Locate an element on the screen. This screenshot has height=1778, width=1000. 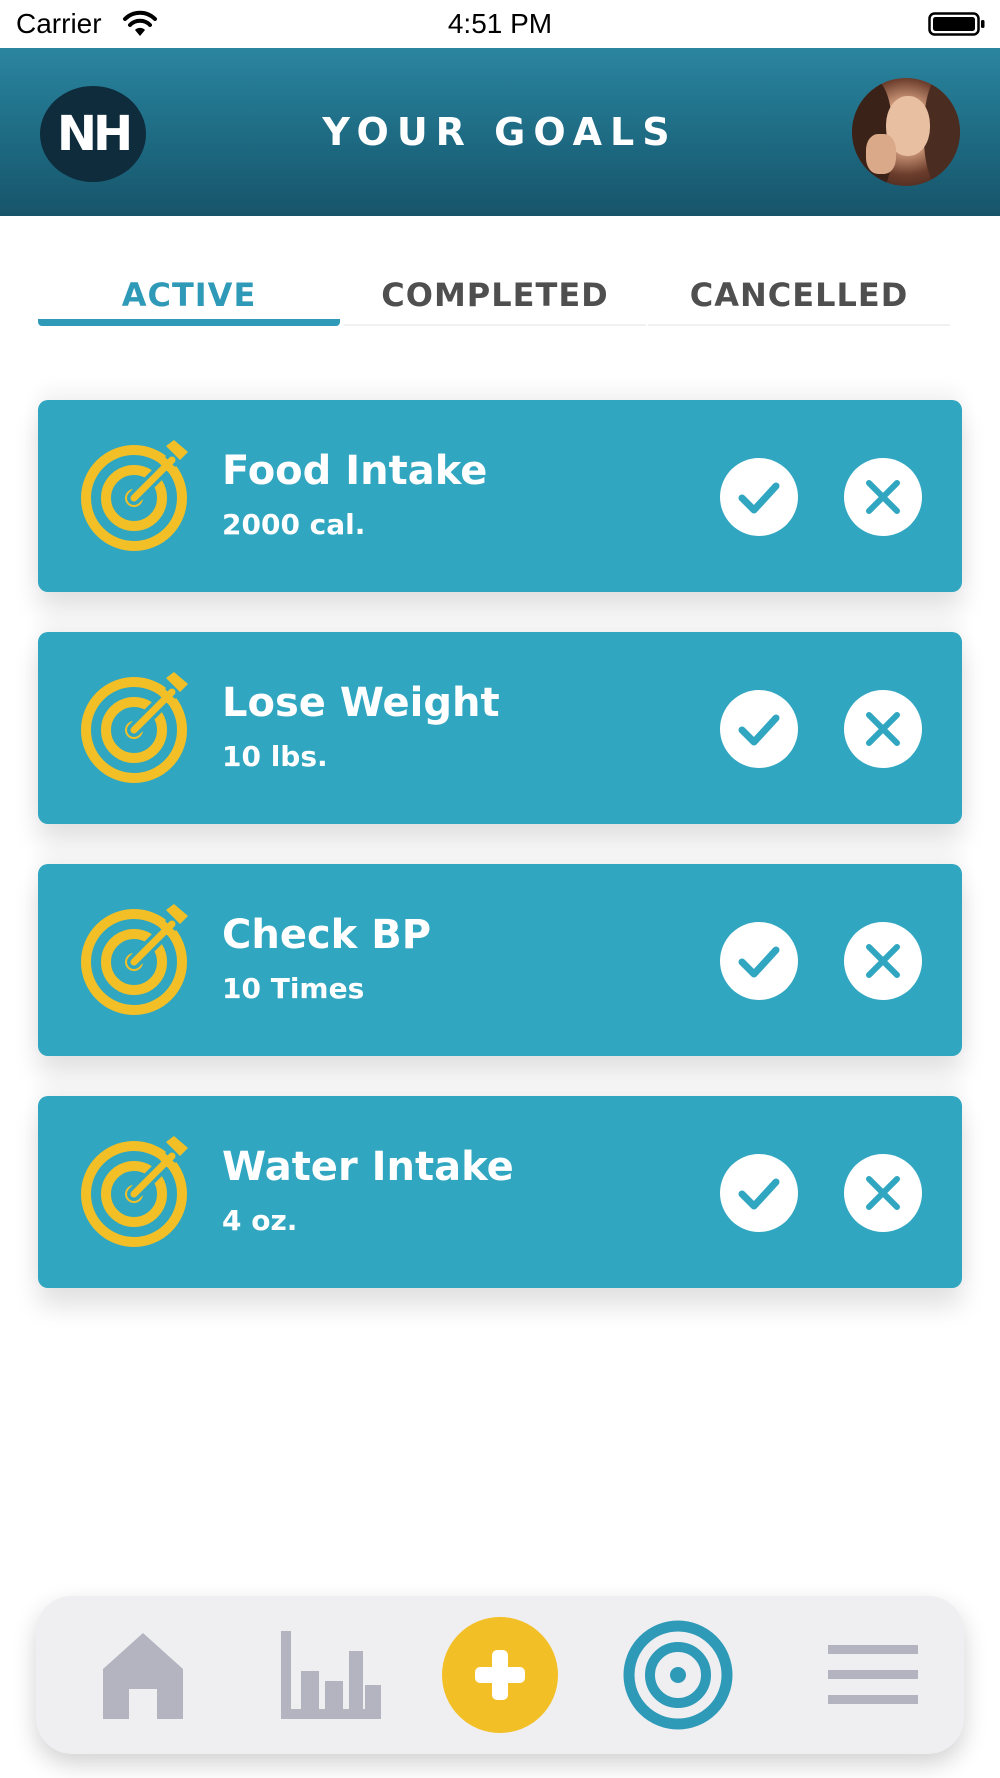
goal-target: 10 Times is located at coordinates (293, 988).